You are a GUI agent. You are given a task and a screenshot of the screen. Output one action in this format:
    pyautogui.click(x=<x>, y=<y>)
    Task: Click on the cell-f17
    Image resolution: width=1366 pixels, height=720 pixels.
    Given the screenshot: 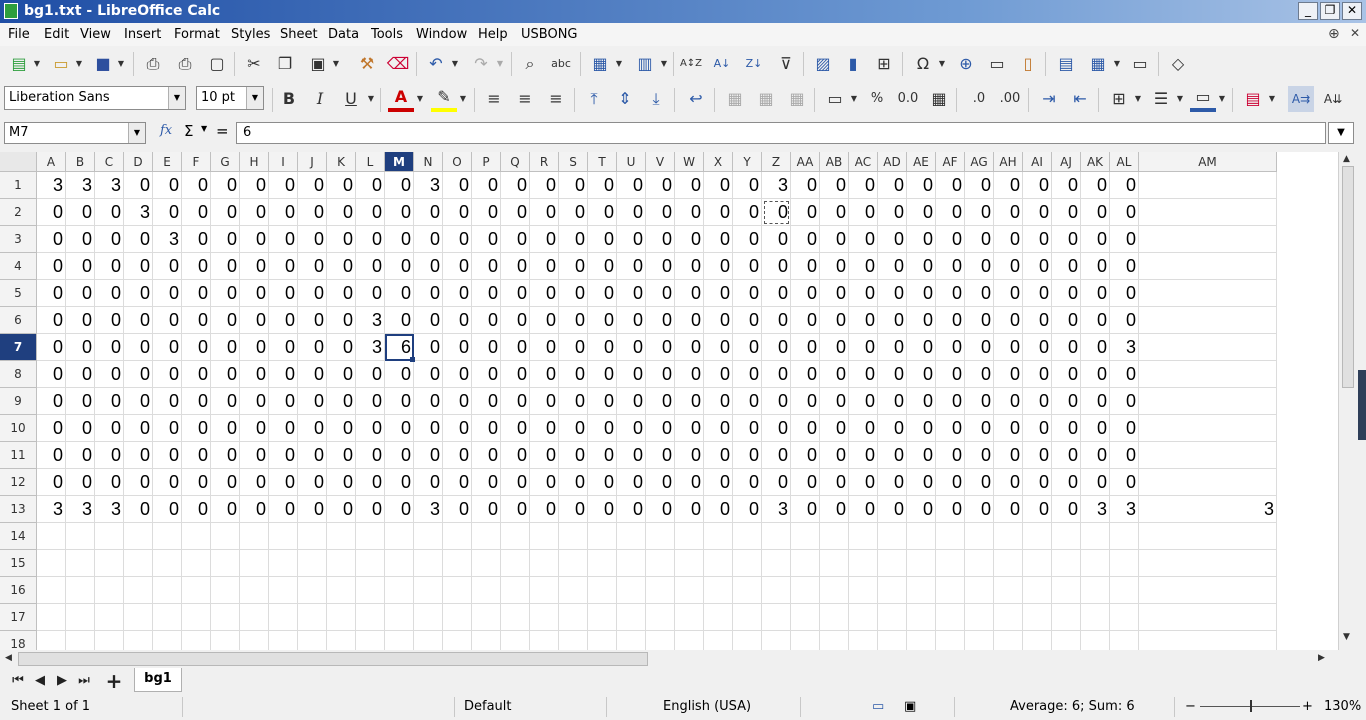 What is the action you would take?
    pyautogui.click(x=196, y=617)
    